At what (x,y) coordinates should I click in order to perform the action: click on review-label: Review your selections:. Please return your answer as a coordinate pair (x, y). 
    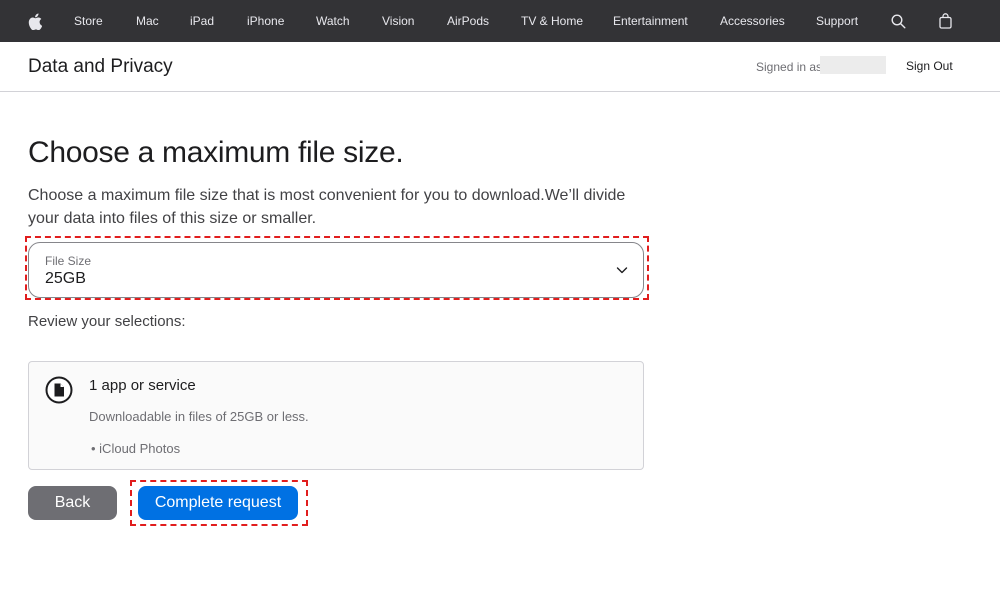
    Looking at the image, I should click on (107, 321).